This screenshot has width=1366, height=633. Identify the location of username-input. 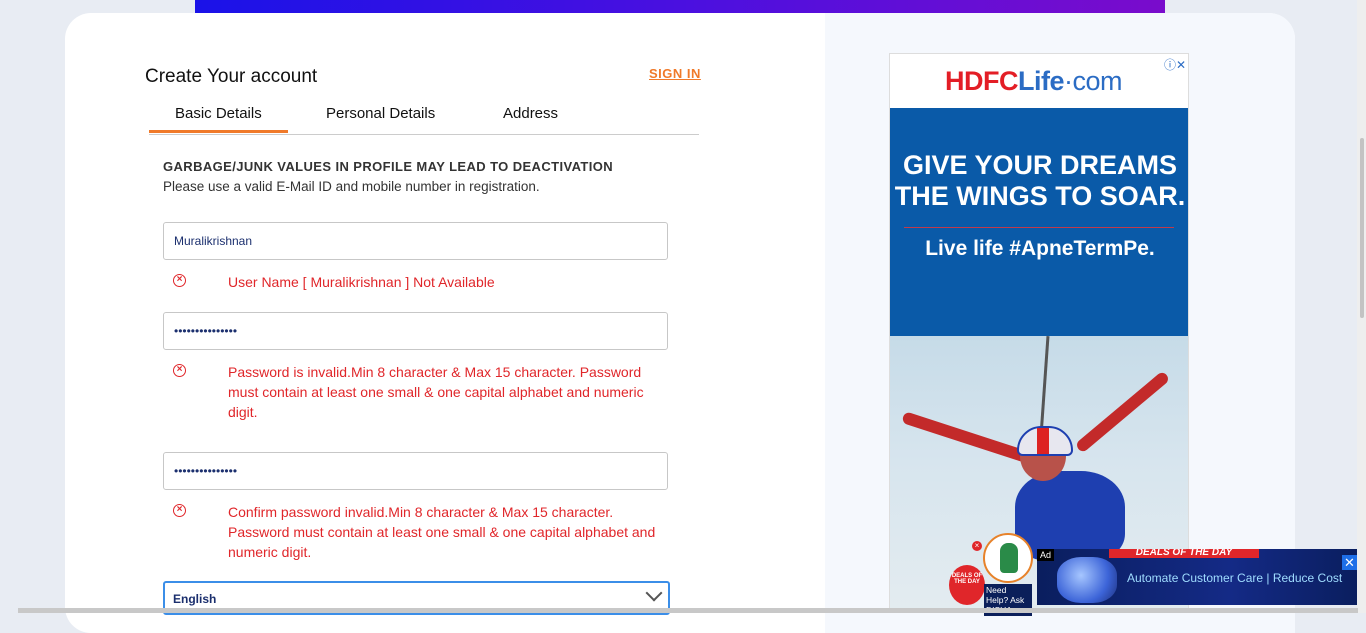
(415, 241).